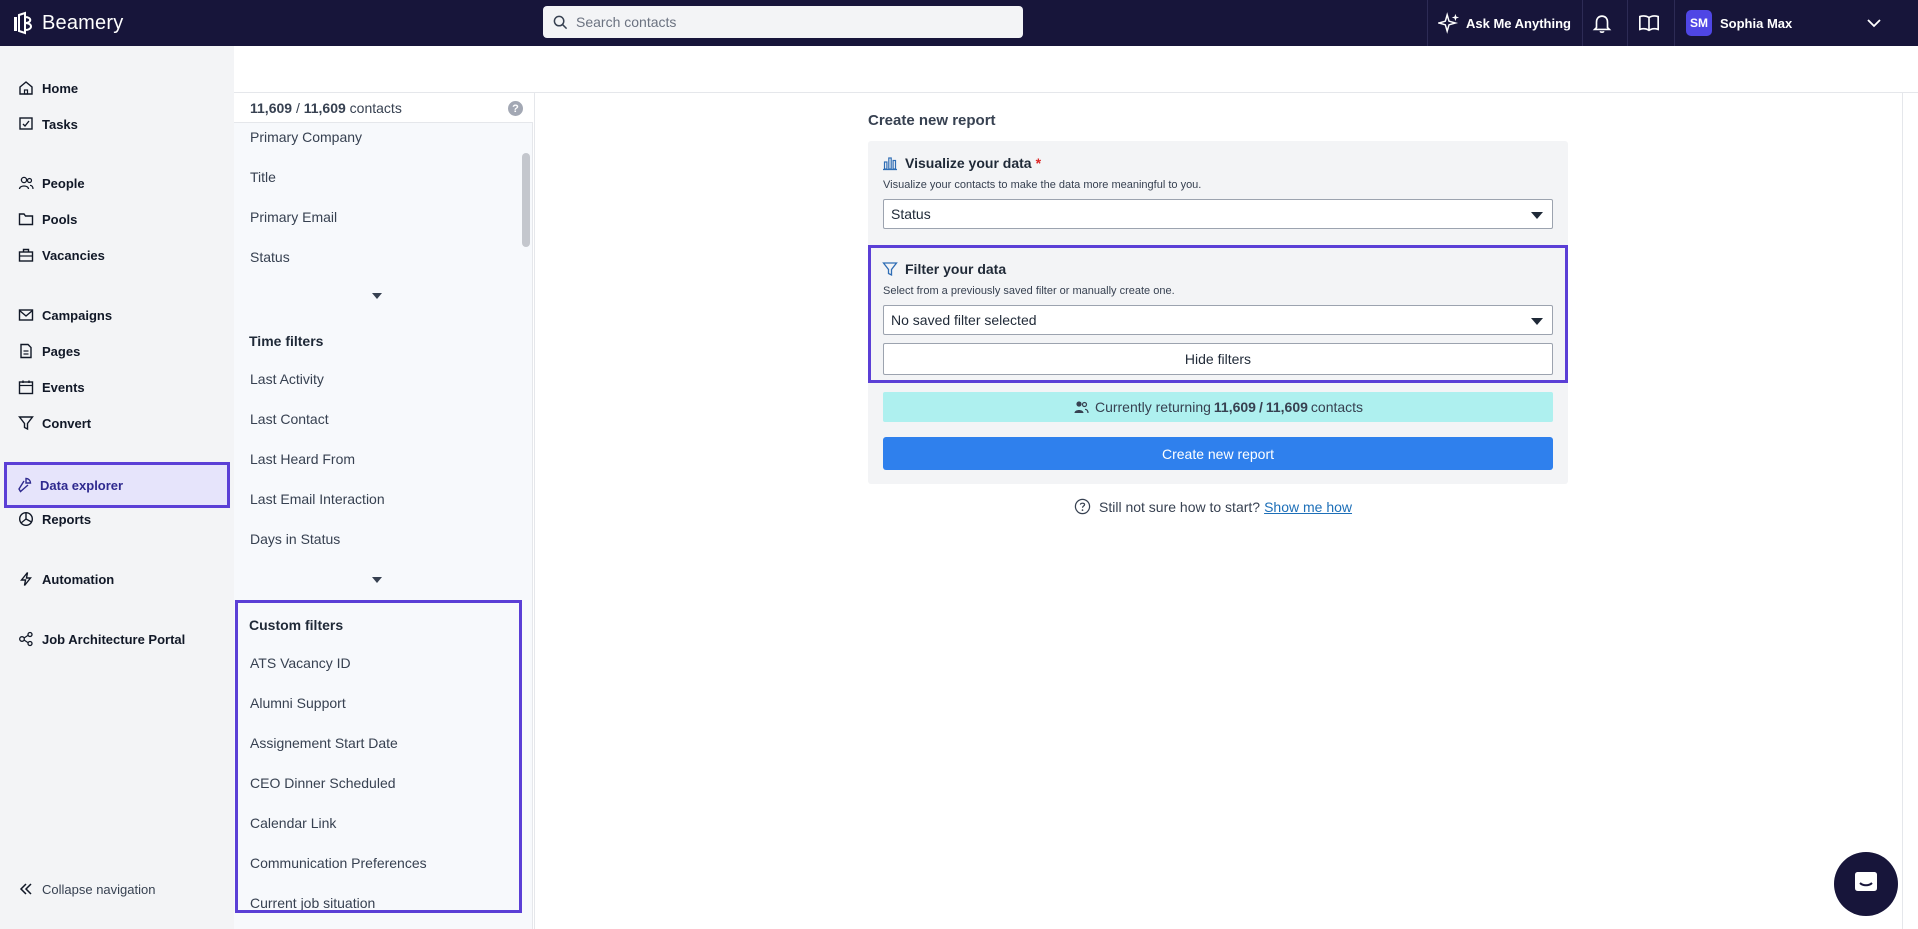  Describe the element at coordinates (1449, 23) in the screenshot. I see `sparkle-icon` at that location.